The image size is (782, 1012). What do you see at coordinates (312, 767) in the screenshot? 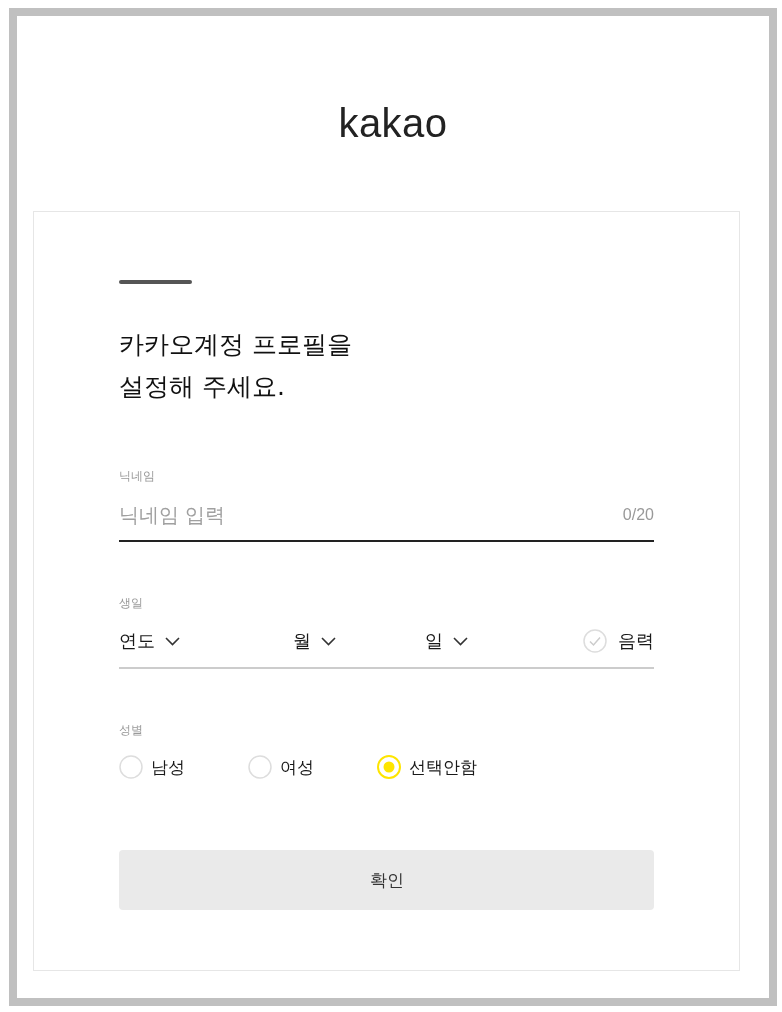
I see `radio-option: 여성` at bounding box center [312, 767].